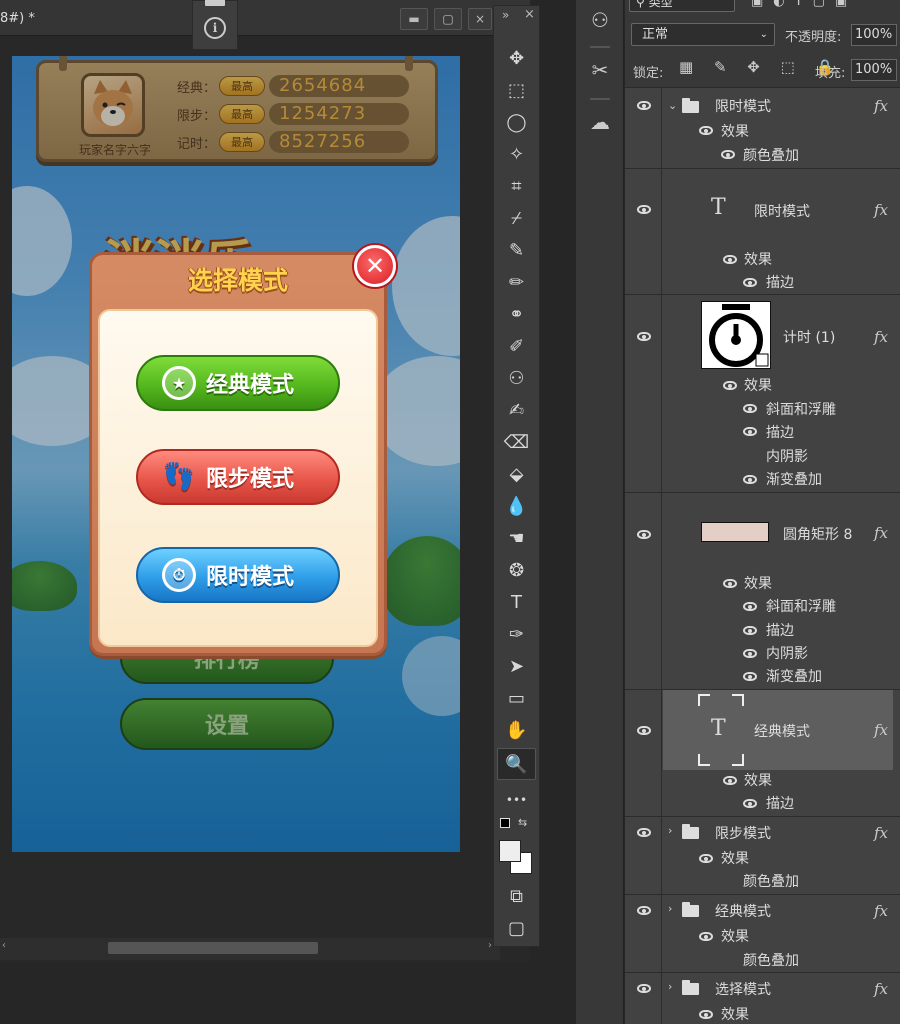 The width and height of the screenshot is (900, 1024). Describe the element at coordinates (238, 575) in the screenshot. I see `time-mode-button: ⏱ 限时模式` at that location.